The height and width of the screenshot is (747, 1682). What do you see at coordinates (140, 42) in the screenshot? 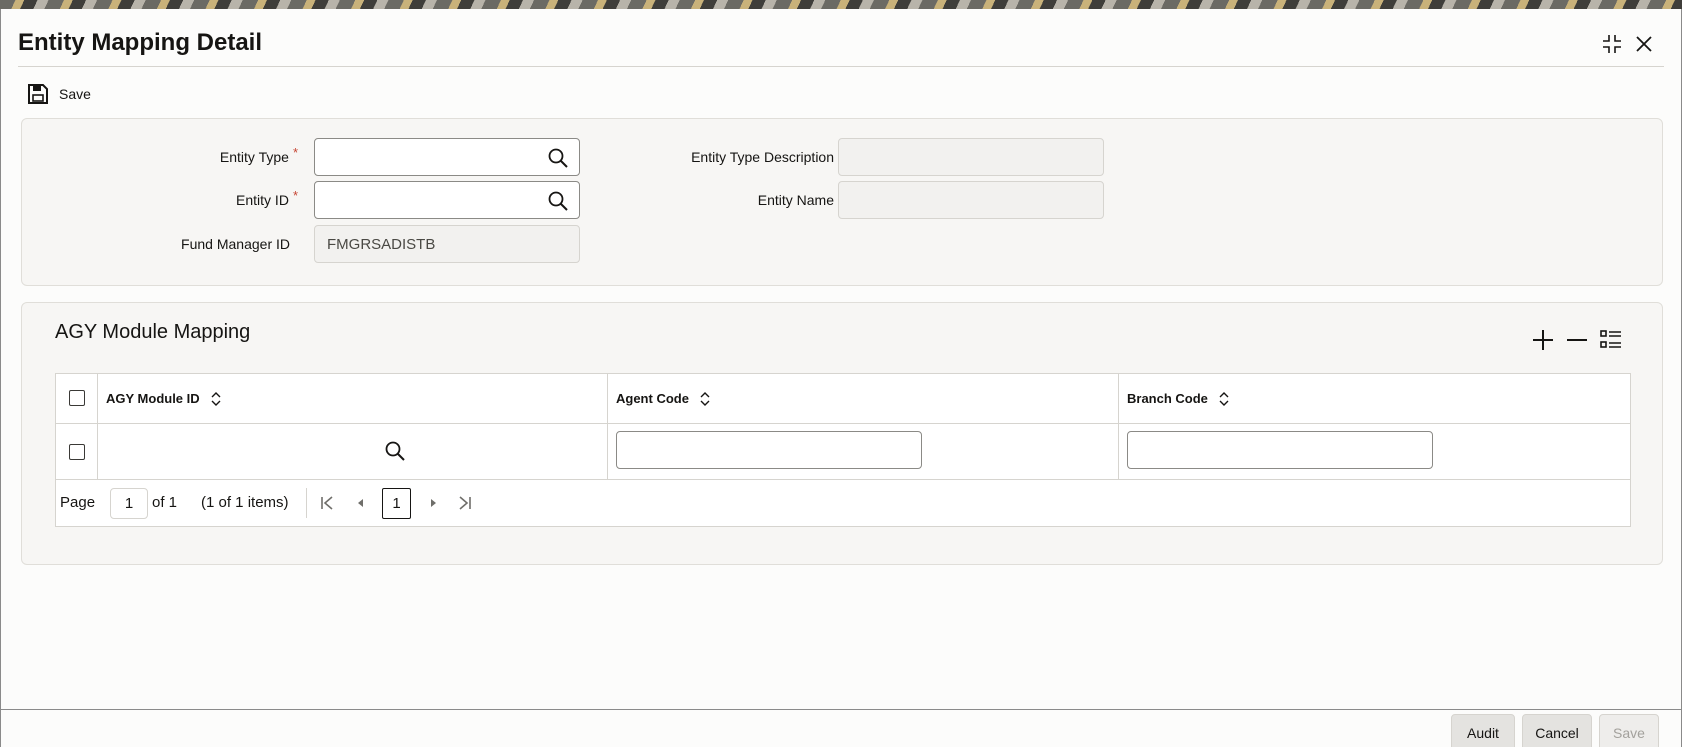
I see `page-title: Entity Mapping Detail` at bounding box center [140, 42].